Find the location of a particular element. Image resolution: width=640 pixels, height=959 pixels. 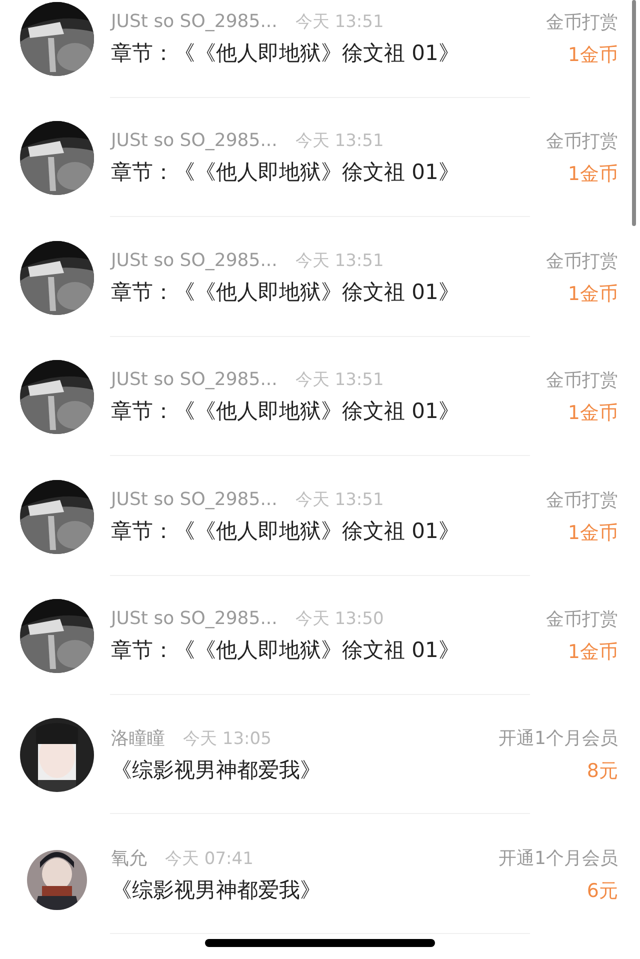

amount: 6元 is located at coordinates (602, 891).